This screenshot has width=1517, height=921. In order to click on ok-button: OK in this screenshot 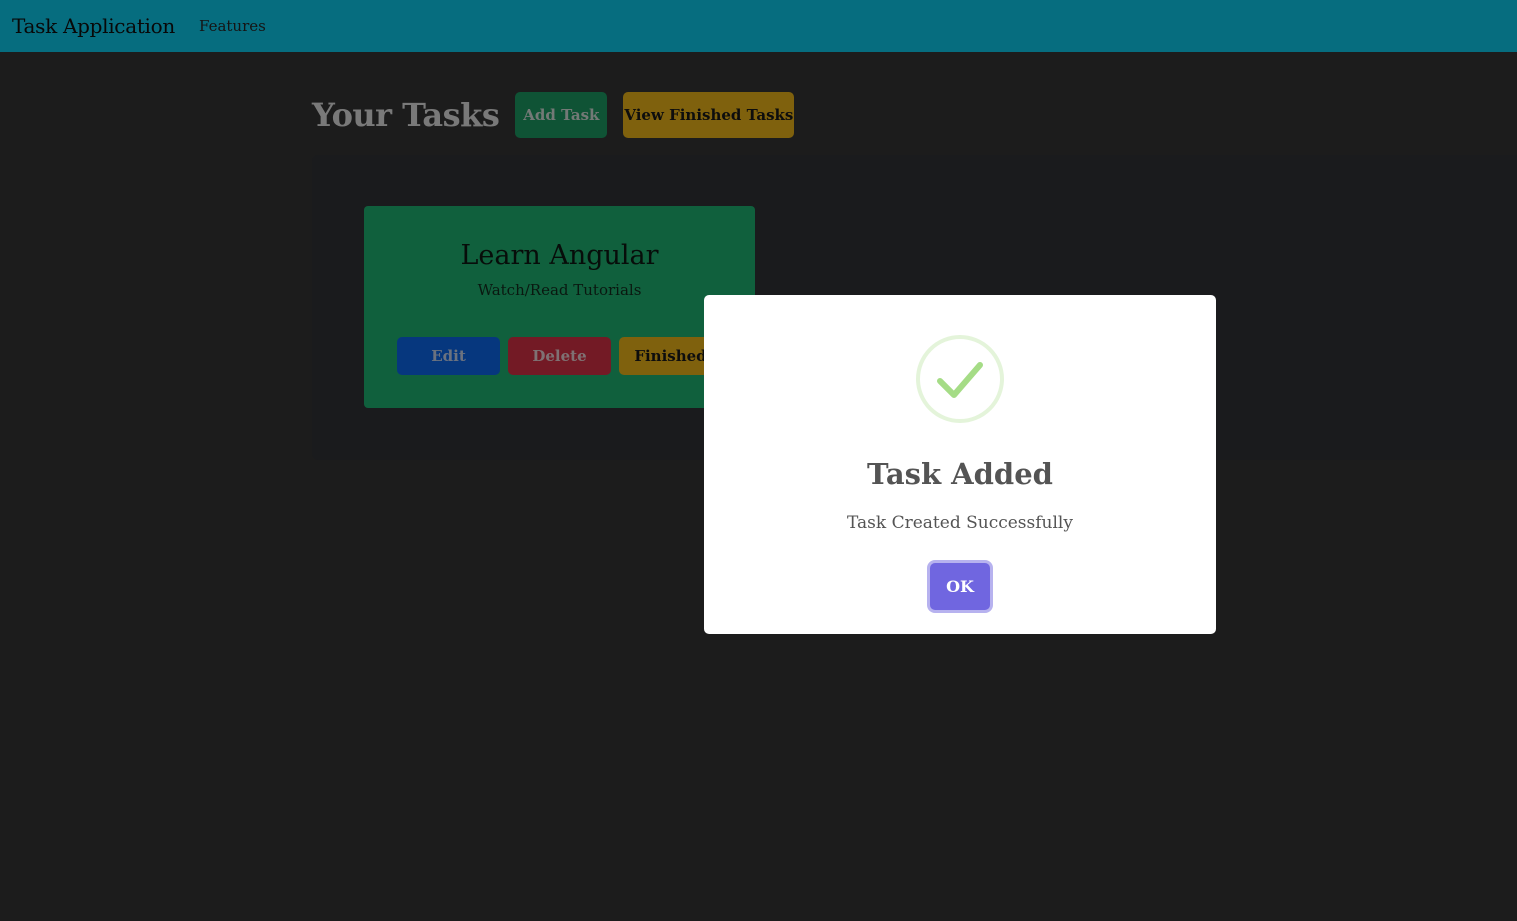, I will do `click(960, 586)`.